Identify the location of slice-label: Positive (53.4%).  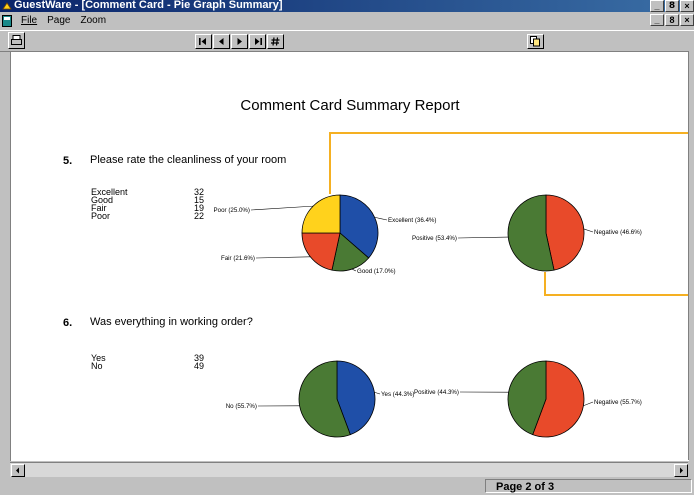
(434, 238).